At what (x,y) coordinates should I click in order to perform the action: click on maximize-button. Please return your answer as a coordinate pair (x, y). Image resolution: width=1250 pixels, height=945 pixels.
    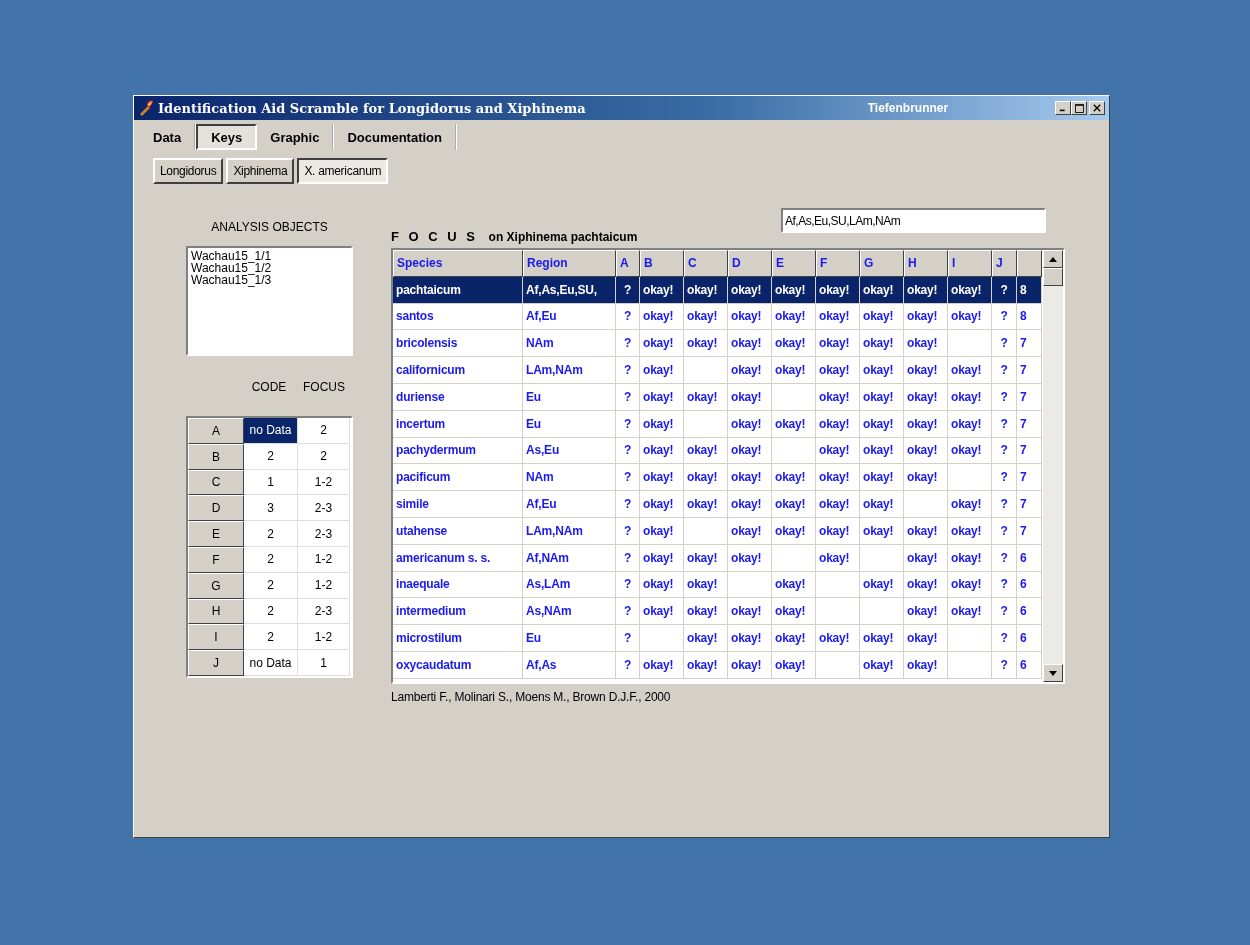
    Looking at the image, I should click on (1079, 108).